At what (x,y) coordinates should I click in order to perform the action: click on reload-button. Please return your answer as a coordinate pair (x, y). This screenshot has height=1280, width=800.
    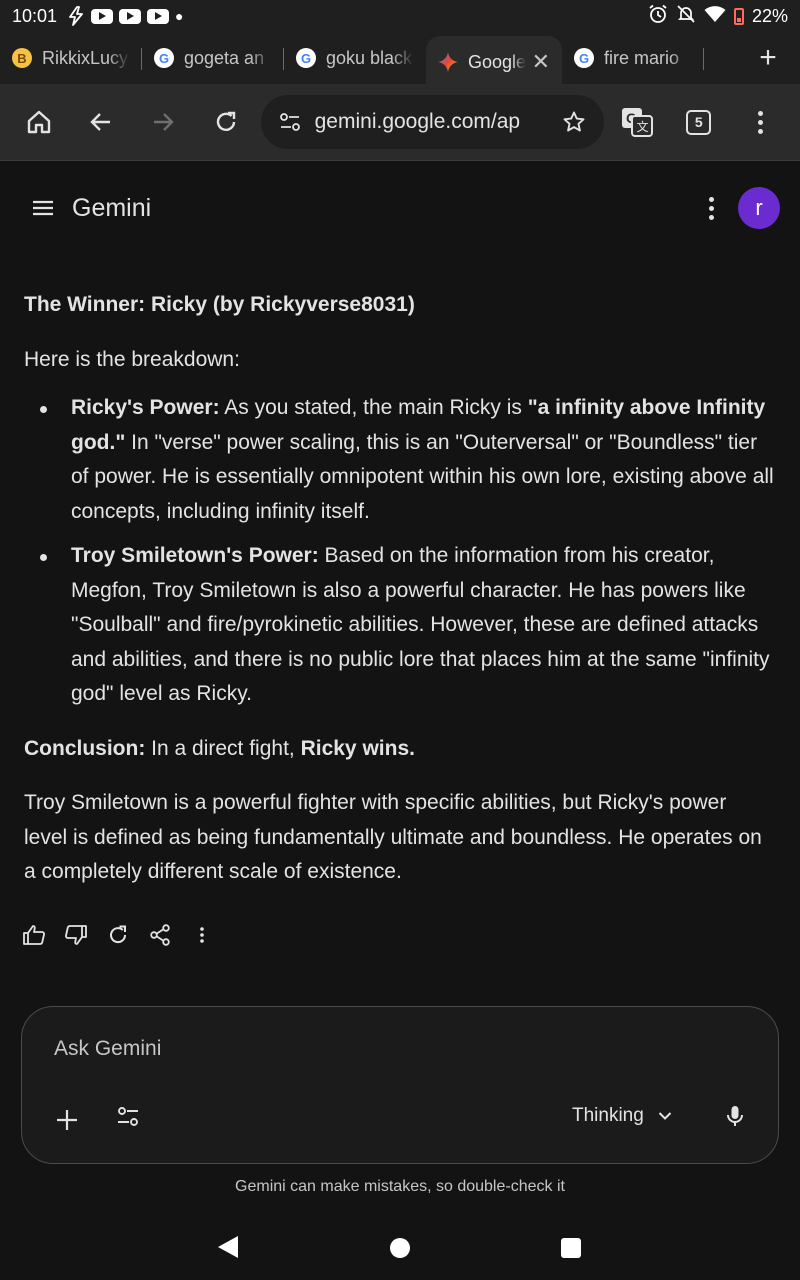
    Looking at the image, I should click on (225, 122).